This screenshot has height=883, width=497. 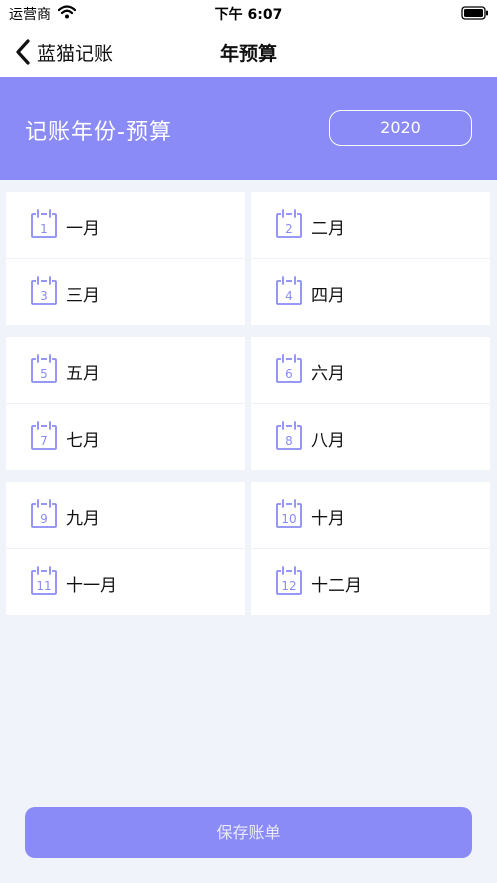 I want to click on save-bill-button: 保存账单, so click(x=248, y=832).